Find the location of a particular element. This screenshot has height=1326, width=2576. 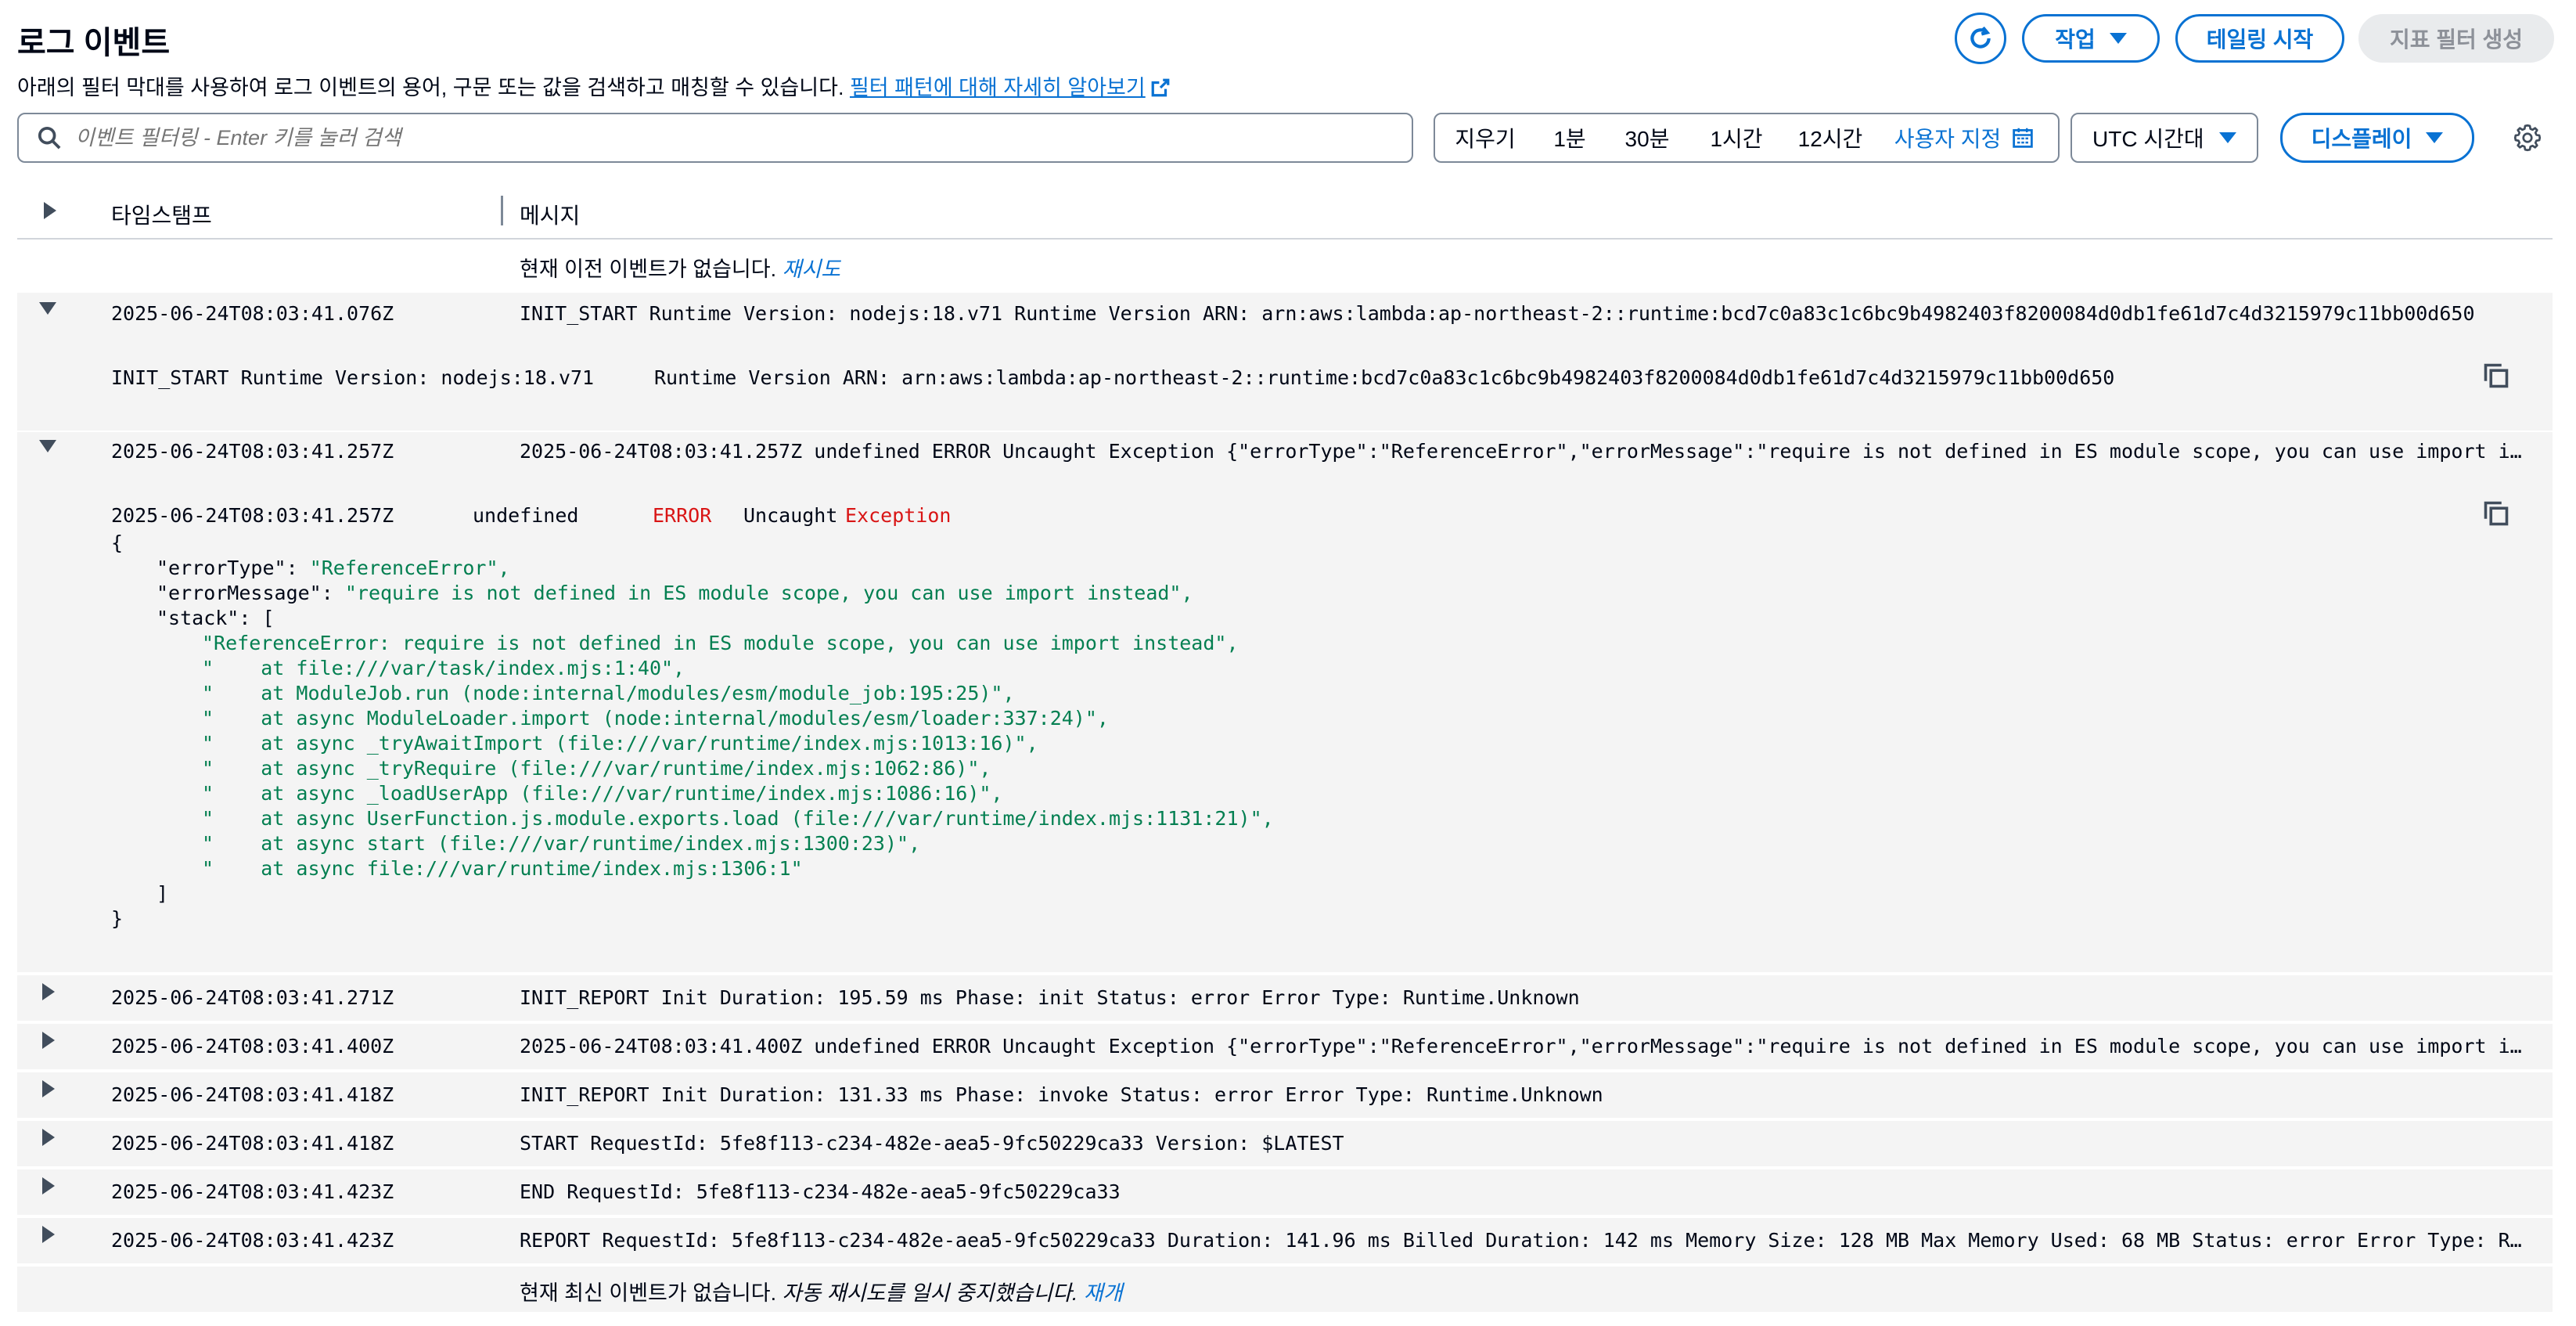

refresh-button is located at coordinates (1981, 38).